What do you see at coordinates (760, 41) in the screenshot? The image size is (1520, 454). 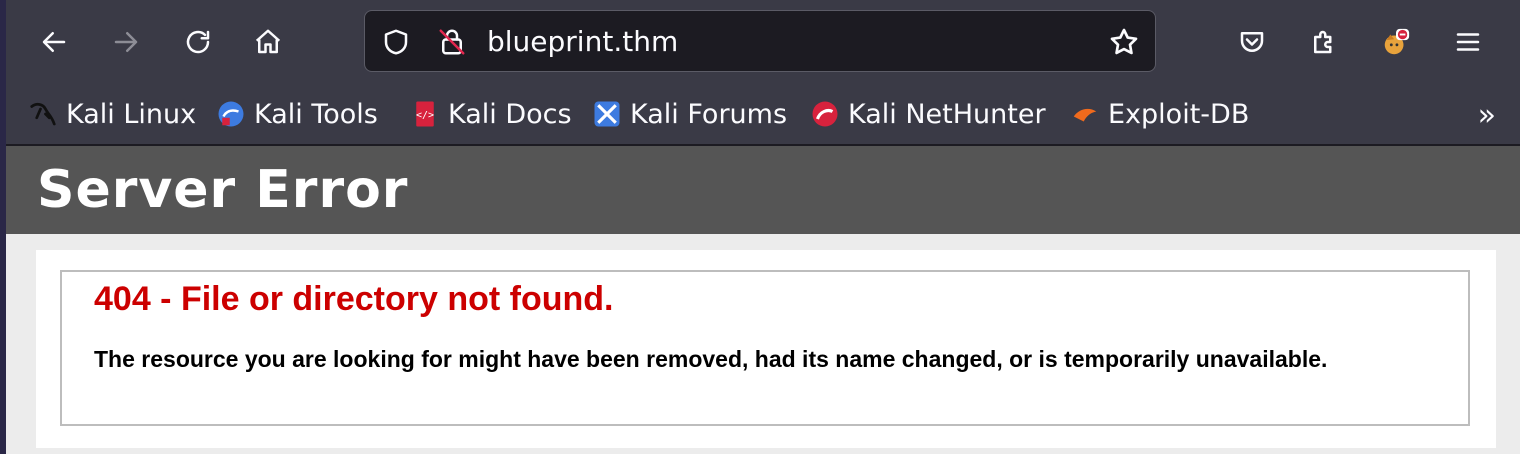 I see `url-bar: blueprint.thm` at bounding box center [760, 41].